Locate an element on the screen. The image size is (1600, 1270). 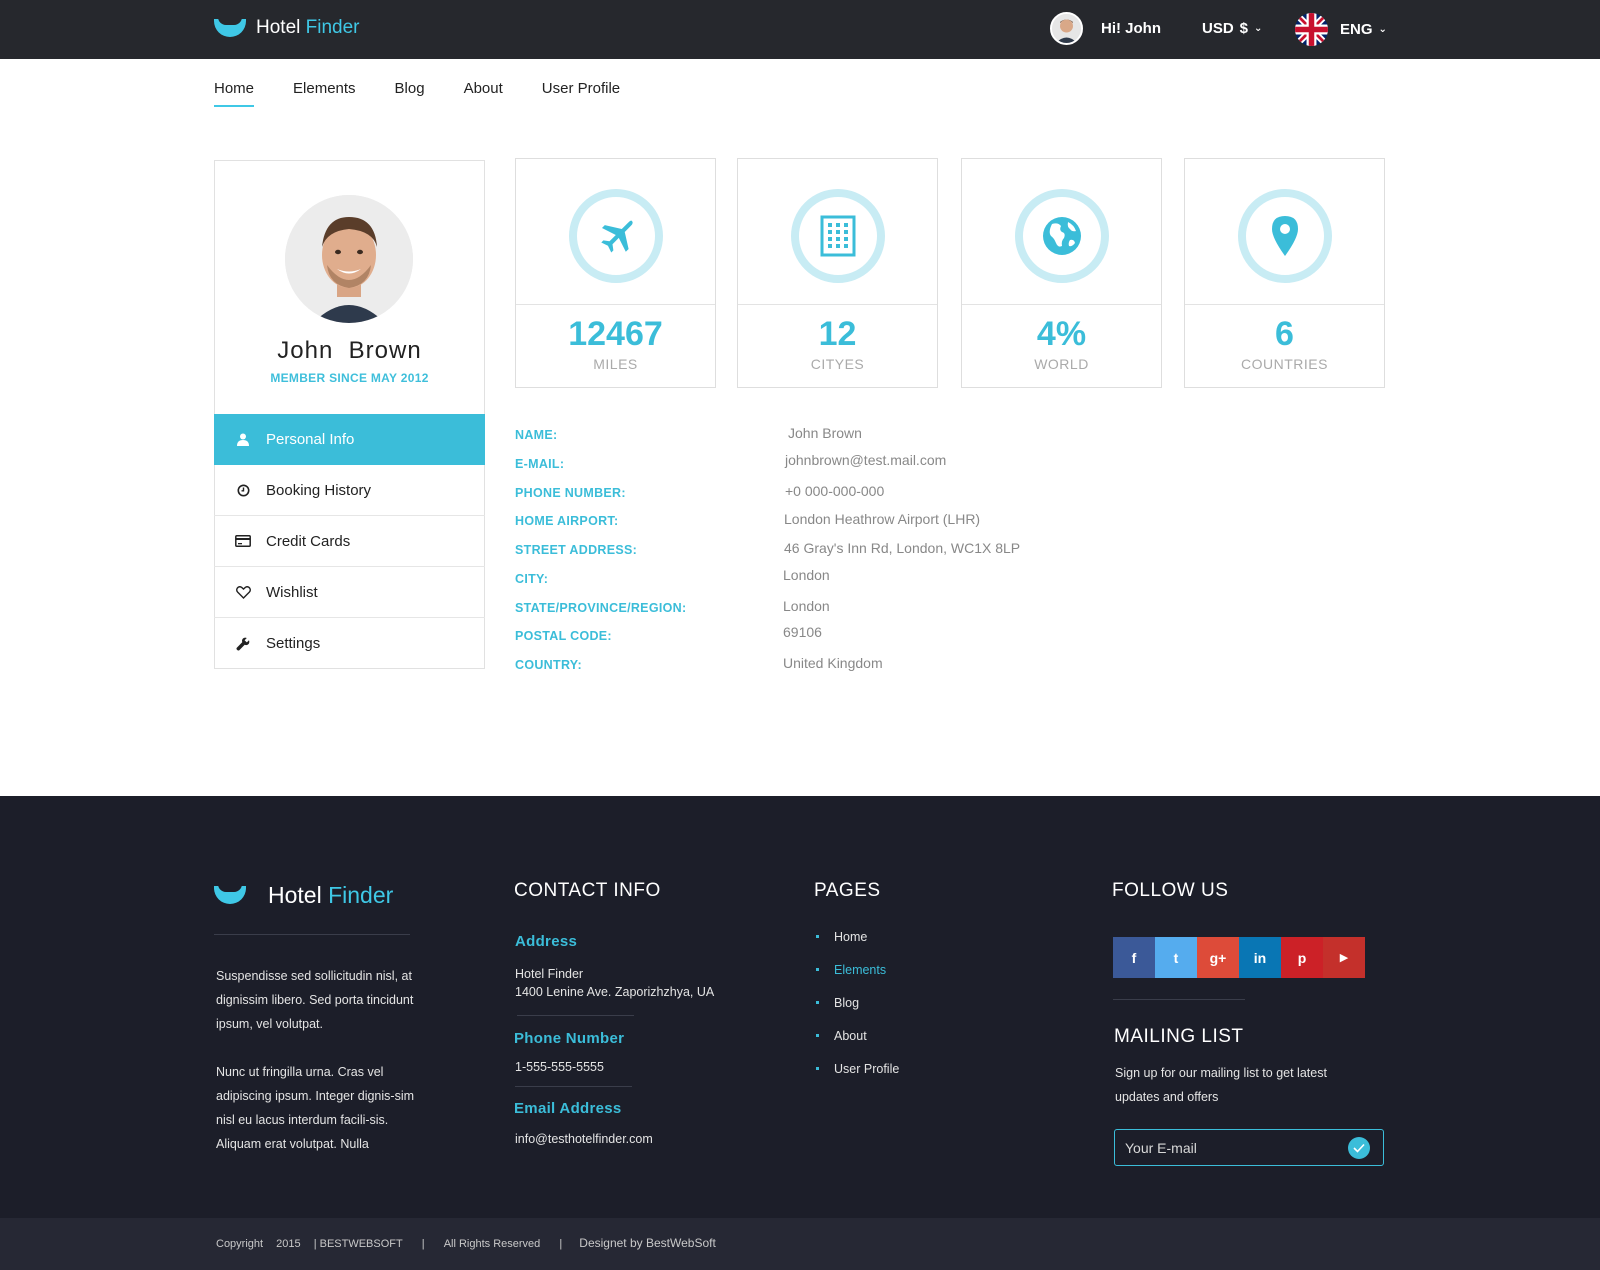
copyright-year: 2015 is located at coordinates (288, 1244).